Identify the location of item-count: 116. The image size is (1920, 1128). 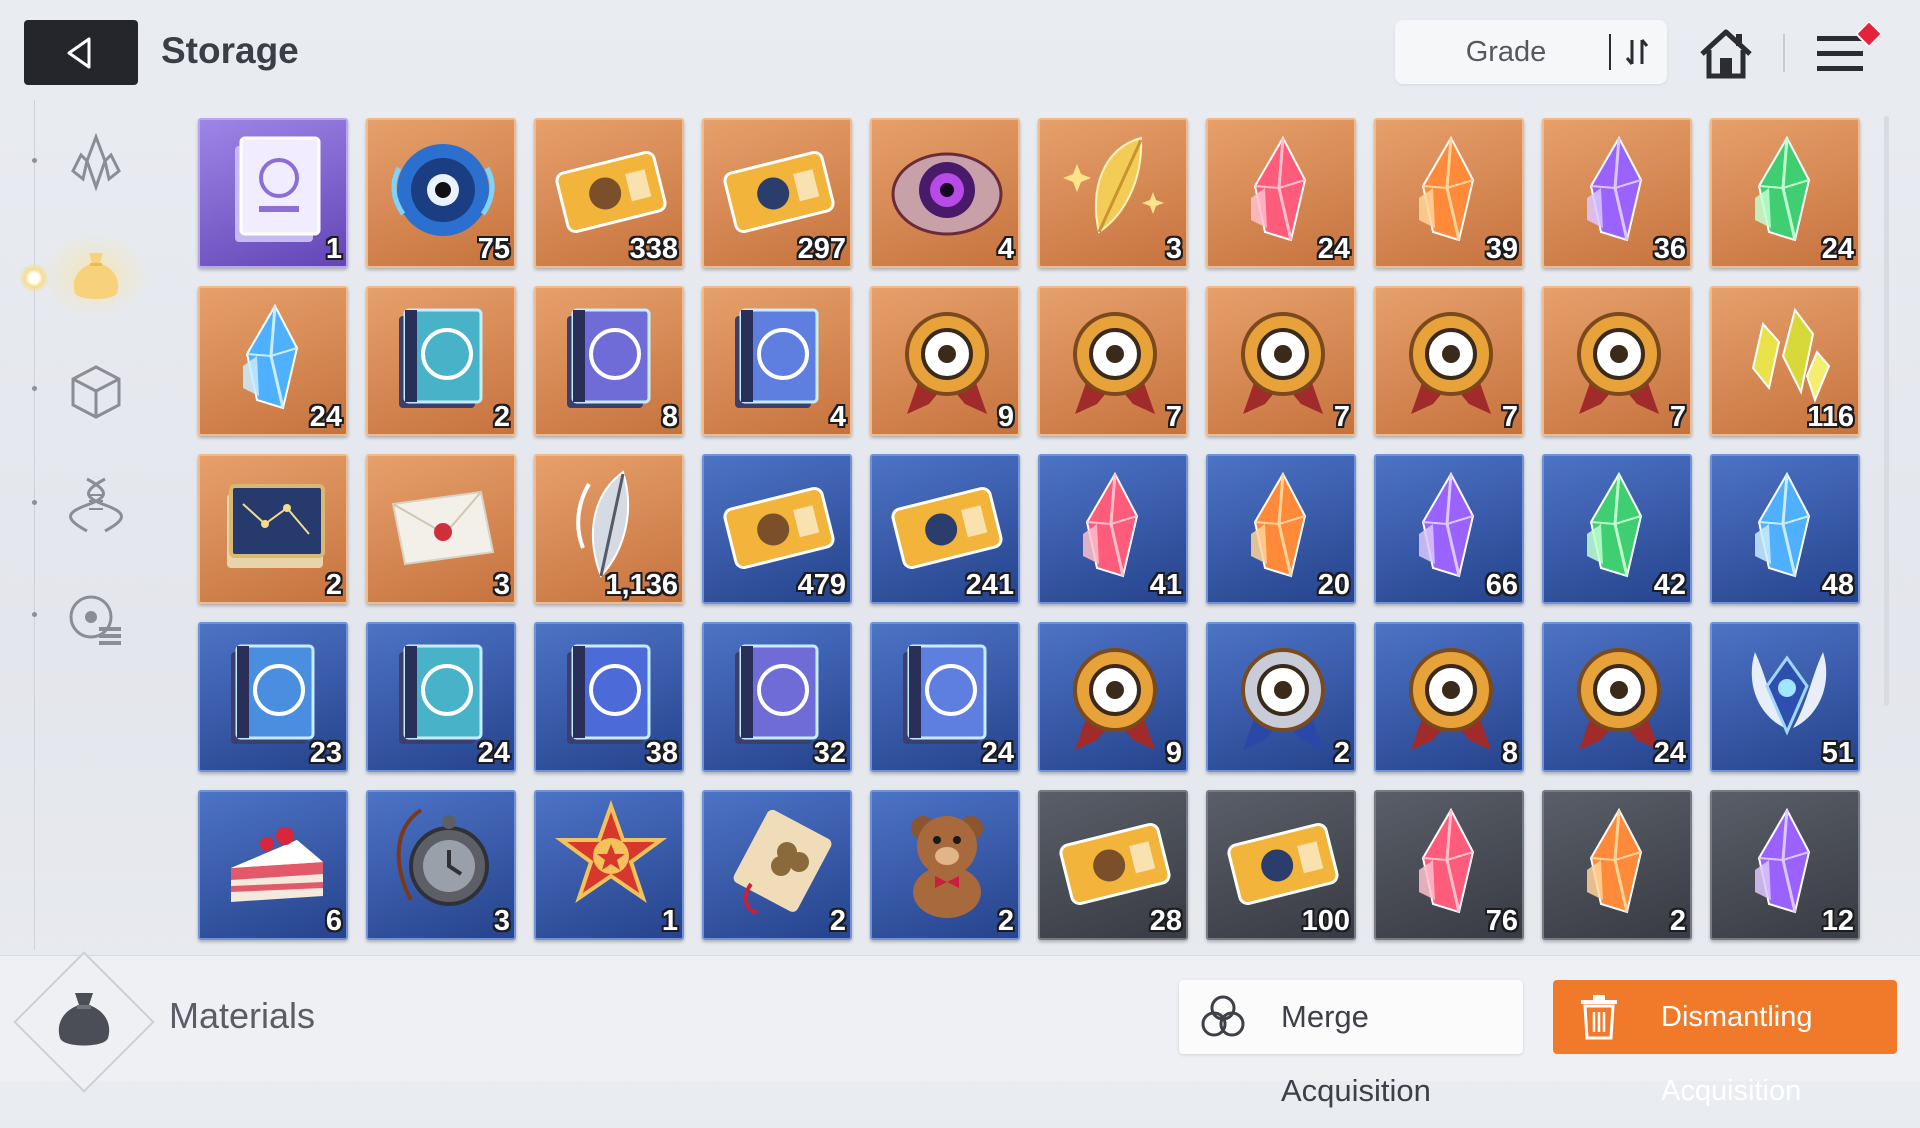
(1830, 417).